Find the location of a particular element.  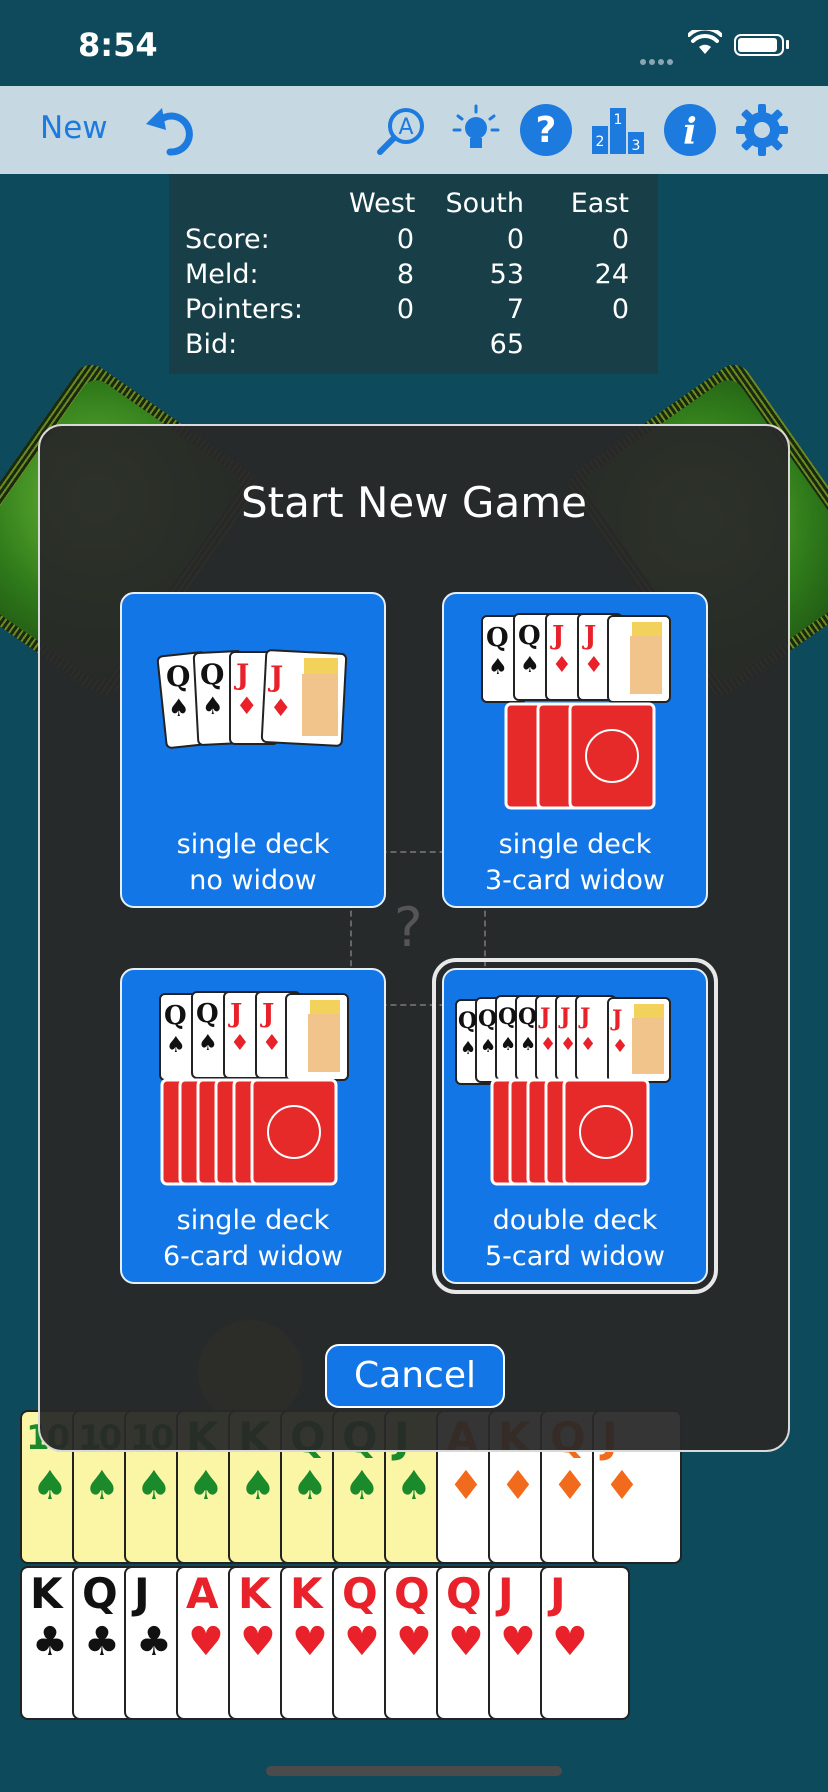

pointers-south: 7 is located at coordinates (515, 309).